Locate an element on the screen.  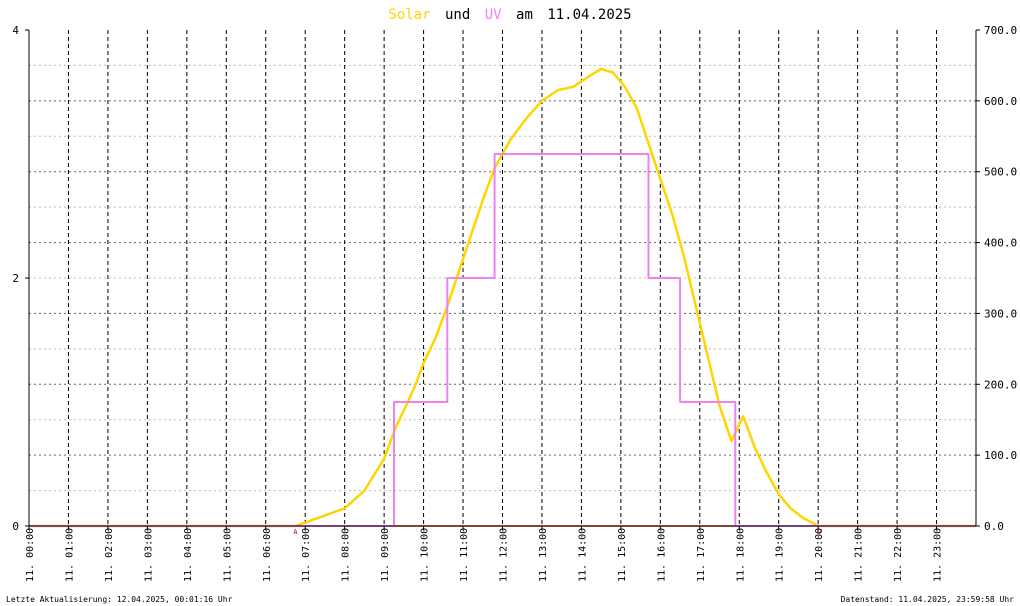
title-date: 11.04.2025 is located at coordinates (589, 15).